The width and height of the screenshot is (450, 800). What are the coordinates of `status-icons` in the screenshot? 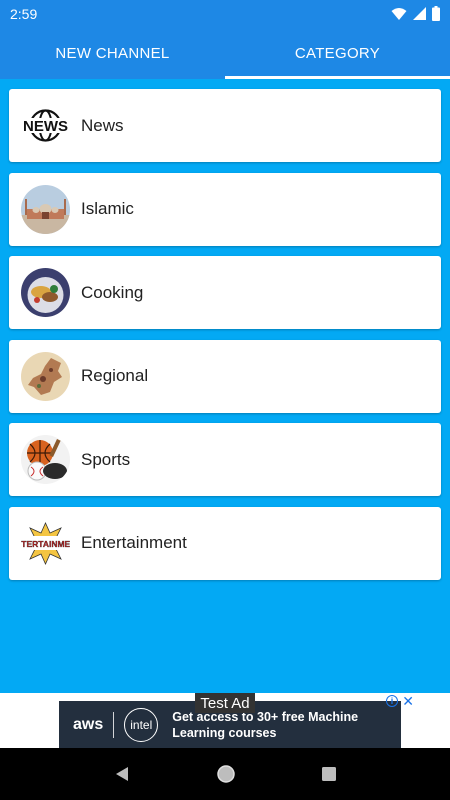 It's located at (415, 13).